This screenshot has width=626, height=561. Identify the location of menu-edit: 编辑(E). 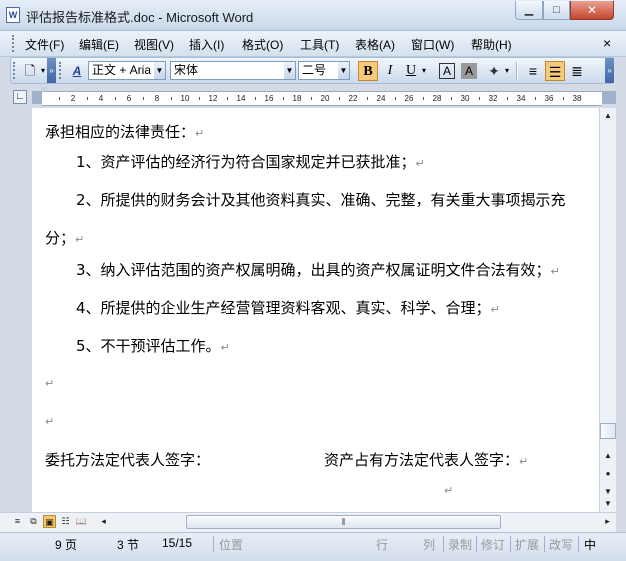
(99, 44).